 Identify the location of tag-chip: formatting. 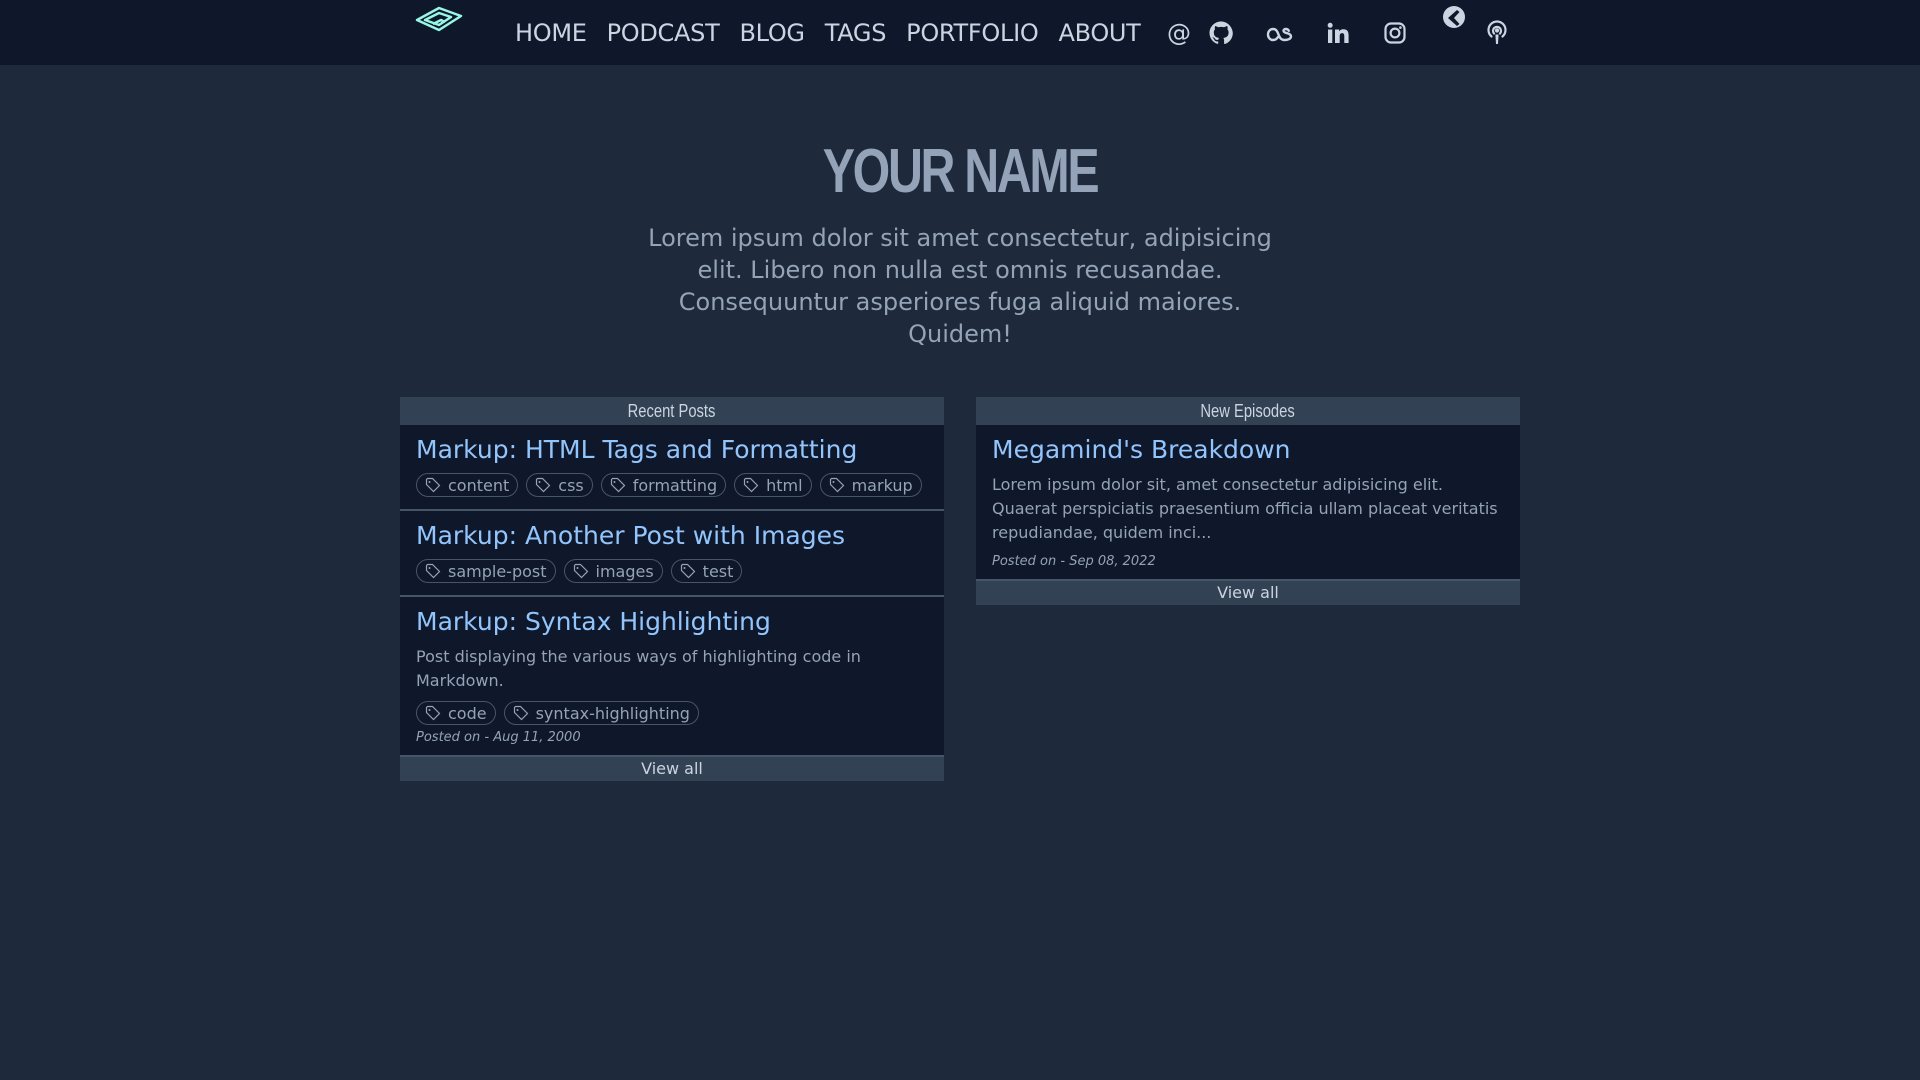
(663, 485).